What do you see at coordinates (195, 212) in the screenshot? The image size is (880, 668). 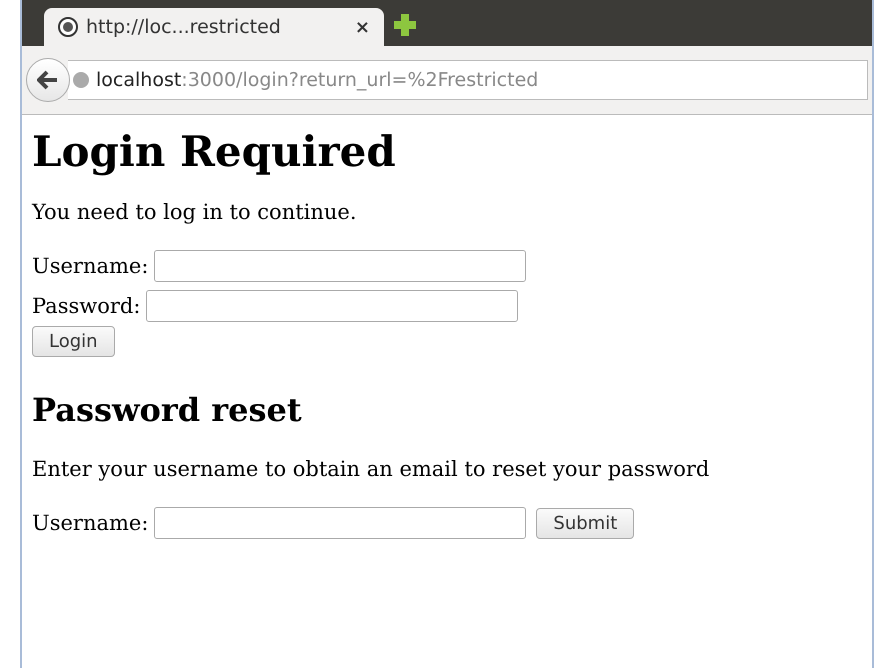 I see `login-message: You need to log in to continue.` at bounding box center [195, 212].